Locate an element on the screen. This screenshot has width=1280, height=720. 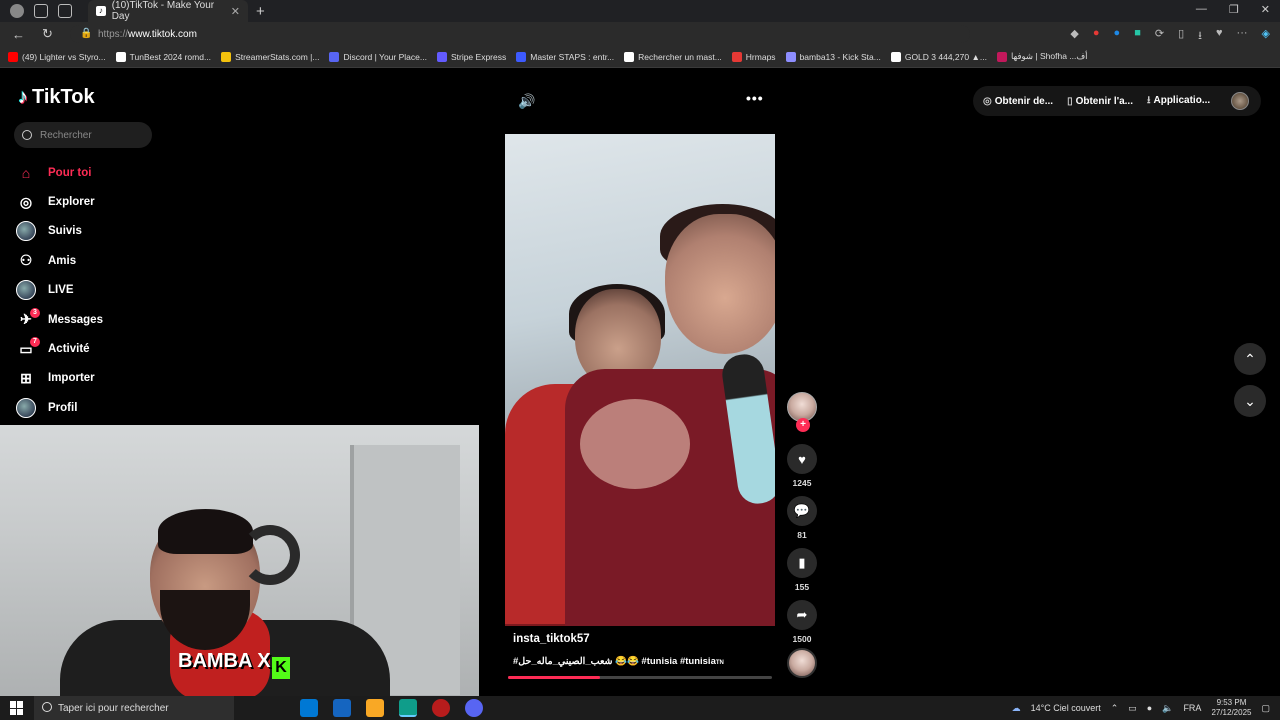
tiktok-note-icon: ♪ is located at coordinates (23, 97).